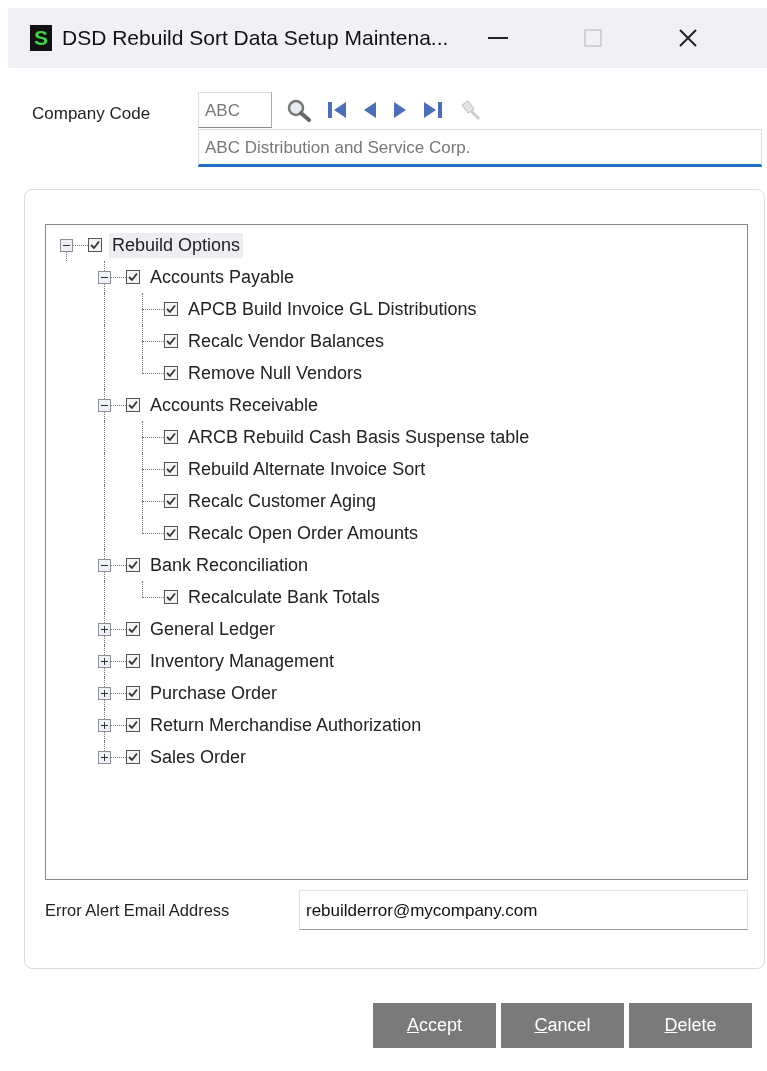 Image resolution: width=767 pixels, height=1071 pixels. I want to click on company-name-field: ABC Distribution and Service Corp., so click(480, 148).